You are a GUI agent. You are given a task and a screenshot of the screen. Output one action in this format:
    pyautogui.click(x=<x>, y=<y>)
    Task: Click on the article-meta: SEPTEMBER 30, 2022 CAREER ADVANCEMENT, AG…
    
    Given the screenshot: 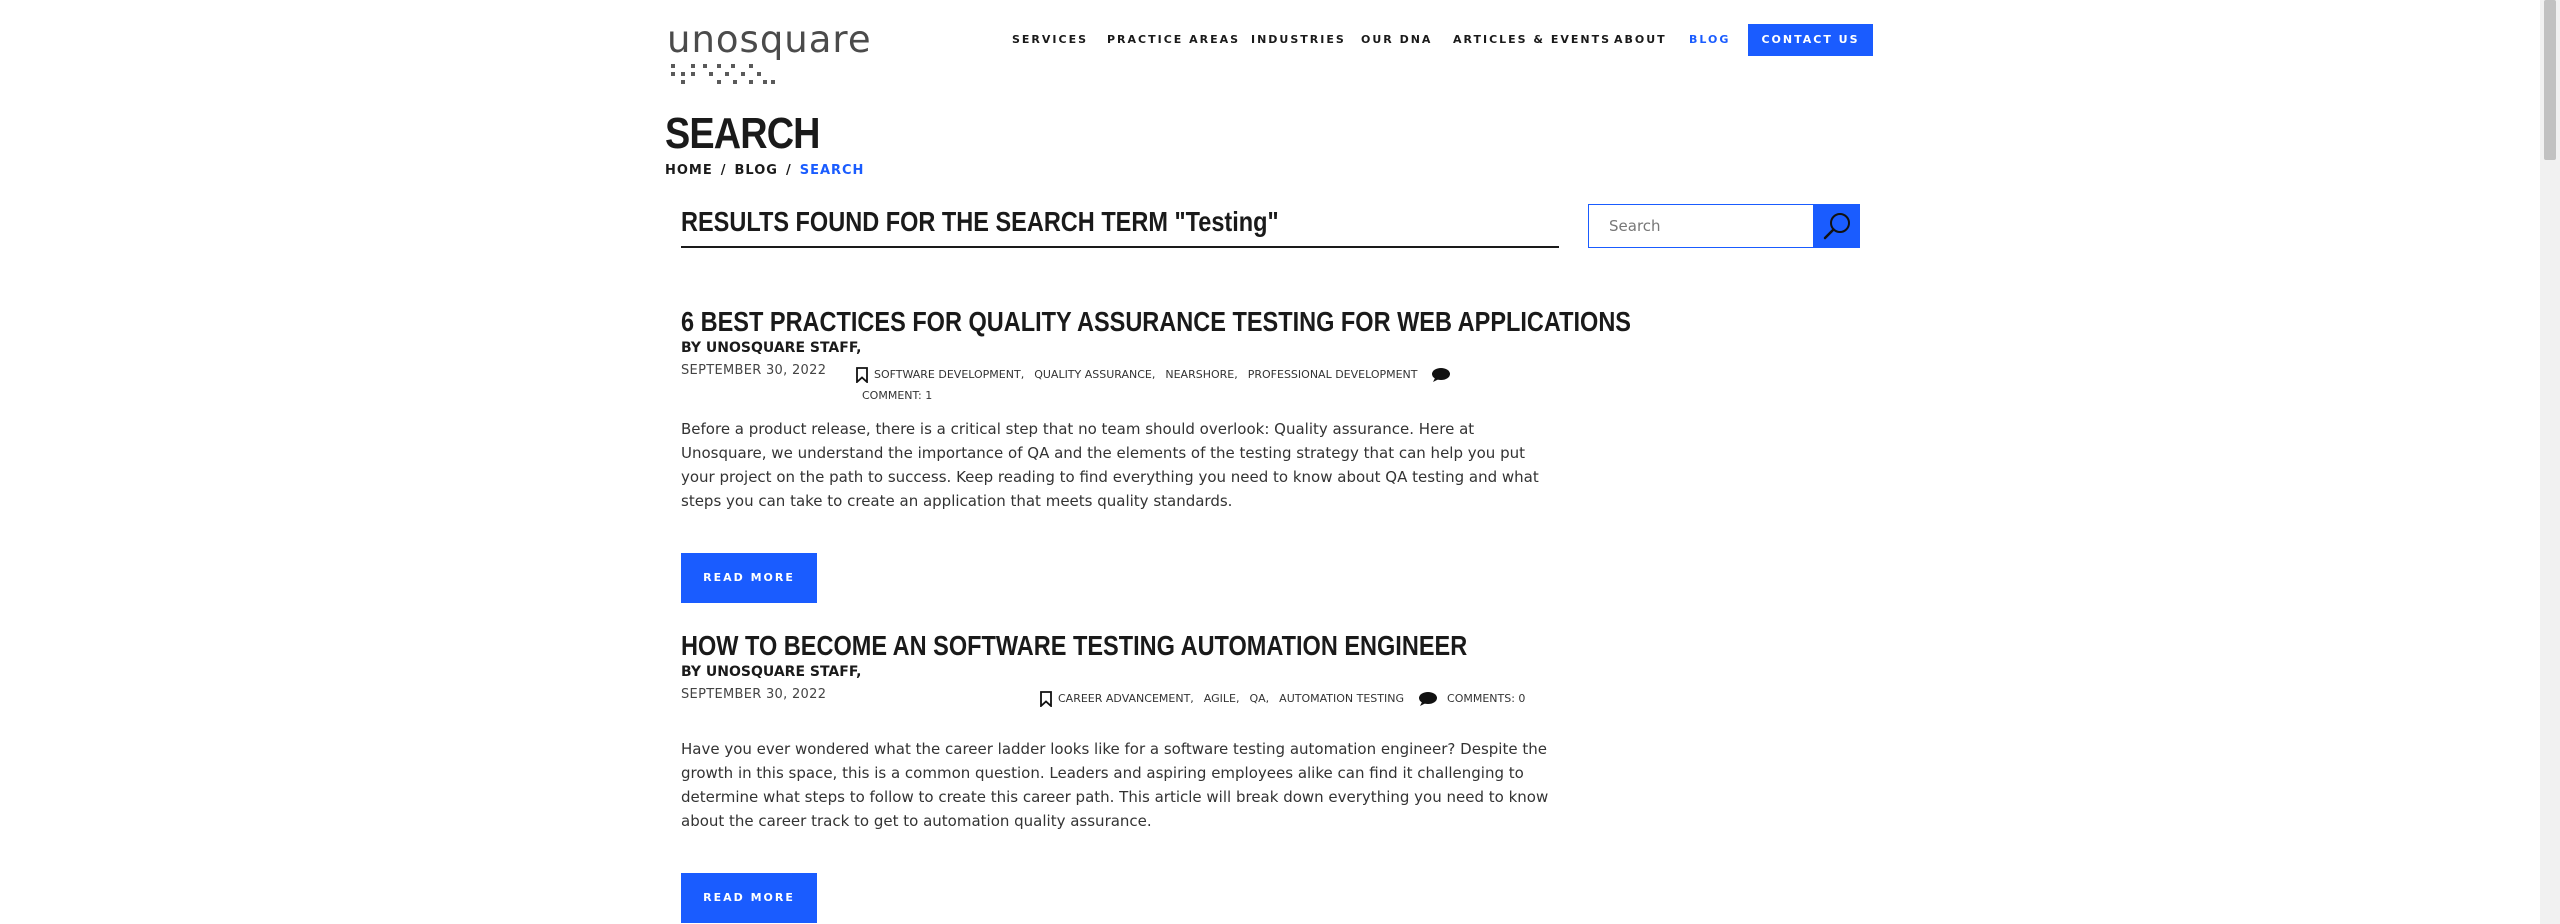 What is the action you would take?
    pyautogui.click(x=1120, y=706)
    